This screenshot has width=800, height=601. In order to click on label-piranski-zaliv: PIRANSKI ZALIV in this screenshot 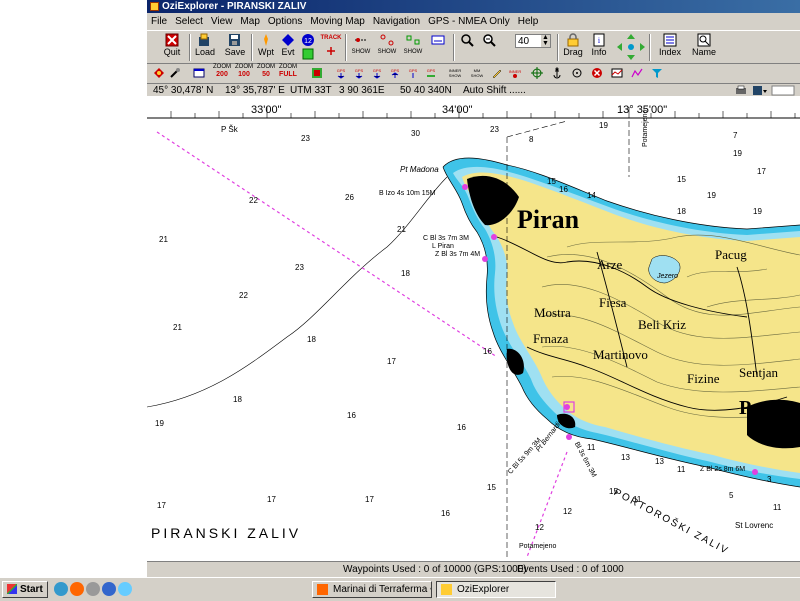, I will do `click(226, 533)`.